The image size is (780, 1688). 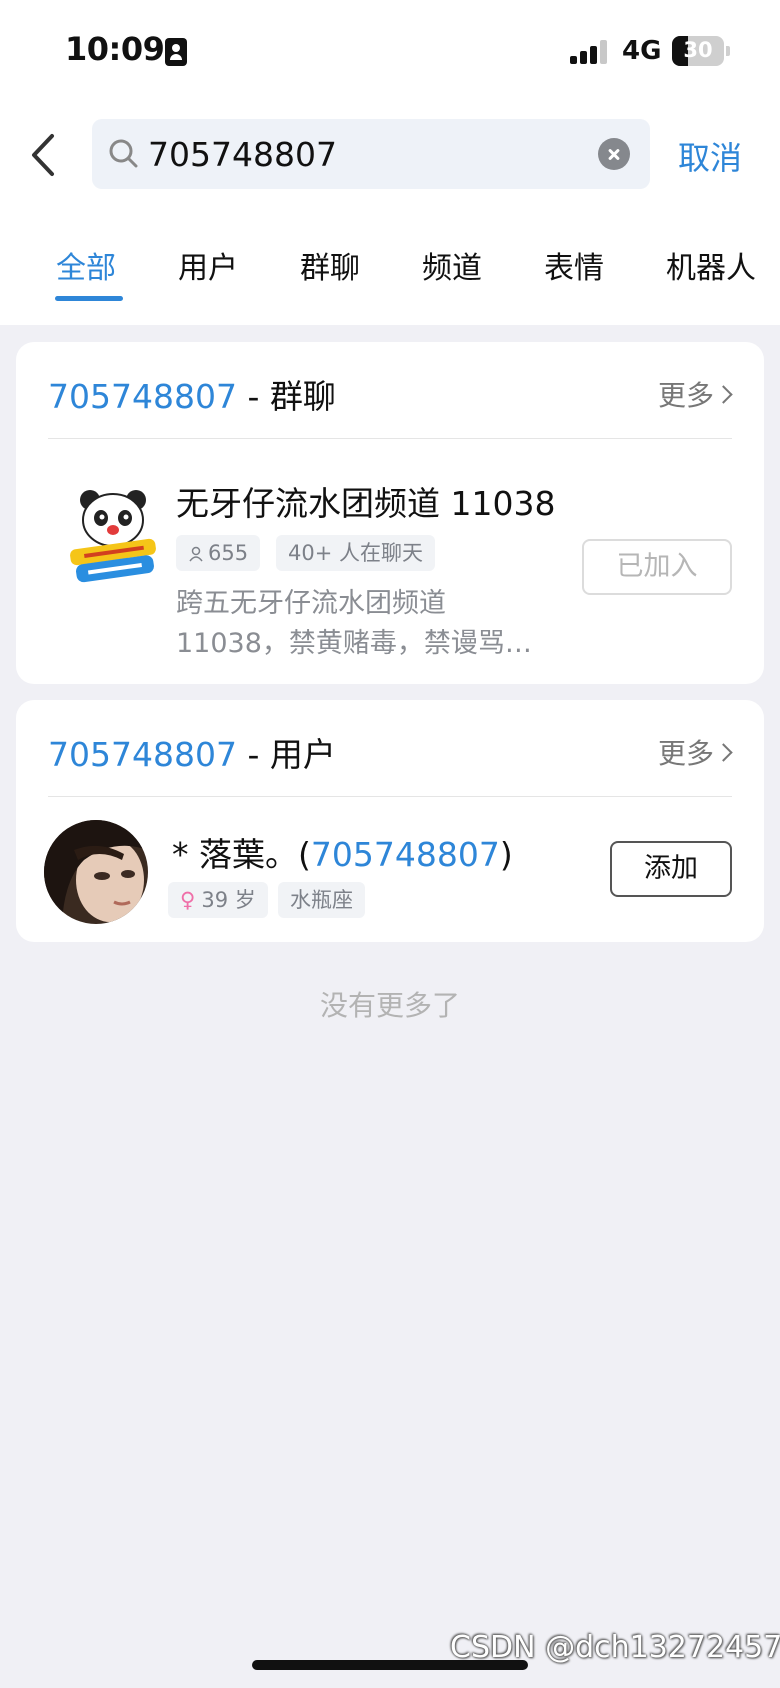 What do you see at coordinates (142, 754) in the screenshot?
I see `user-section-query: 705748807` at bounding box center [142, 754].